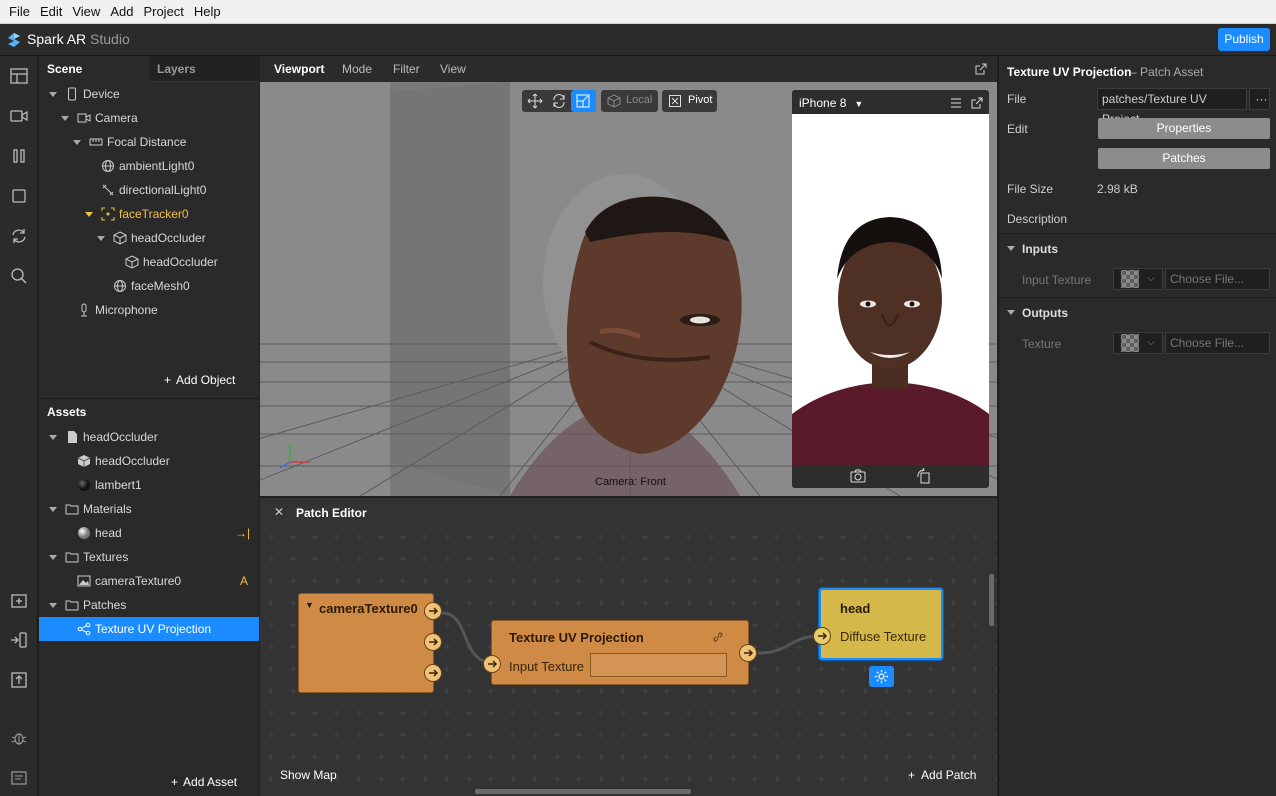  I want to click on menu-project: Project, so click(163, 12).